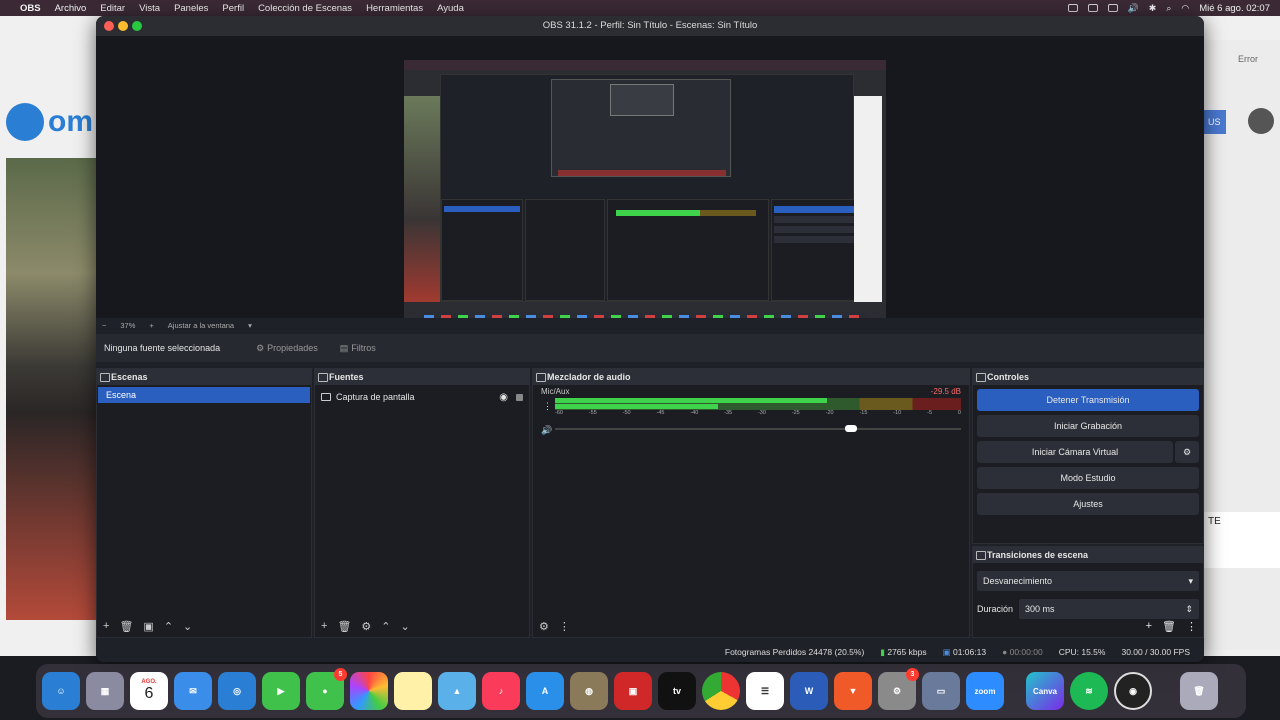 This screenshot has width=1280, height=720. I want to click on spotify-icon: ≋, so click(1089, 691).